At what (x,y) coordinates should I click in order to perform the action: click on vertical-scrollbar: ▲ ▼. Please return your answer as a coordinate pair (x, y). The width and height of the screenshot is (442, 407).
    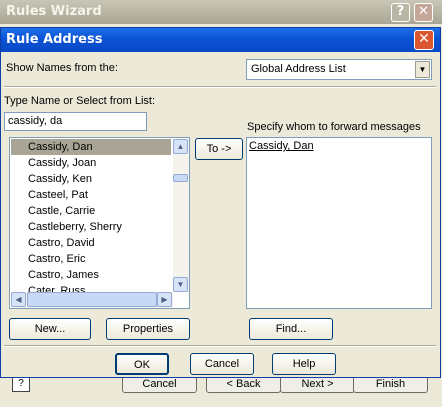
    Looking at the image, I should click on (181, 215).